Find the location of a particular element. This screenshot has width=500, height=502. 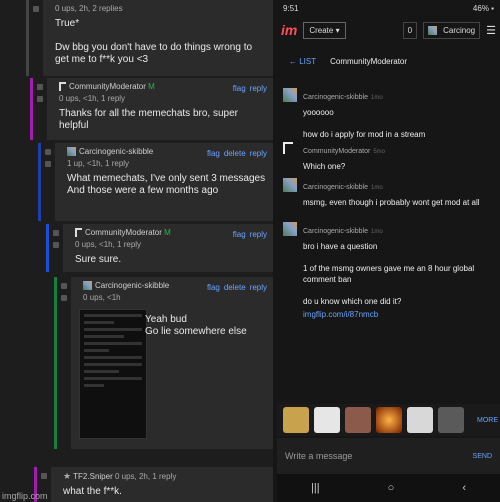

comment-text: Sure sure. is located at coordinates (98, 259).